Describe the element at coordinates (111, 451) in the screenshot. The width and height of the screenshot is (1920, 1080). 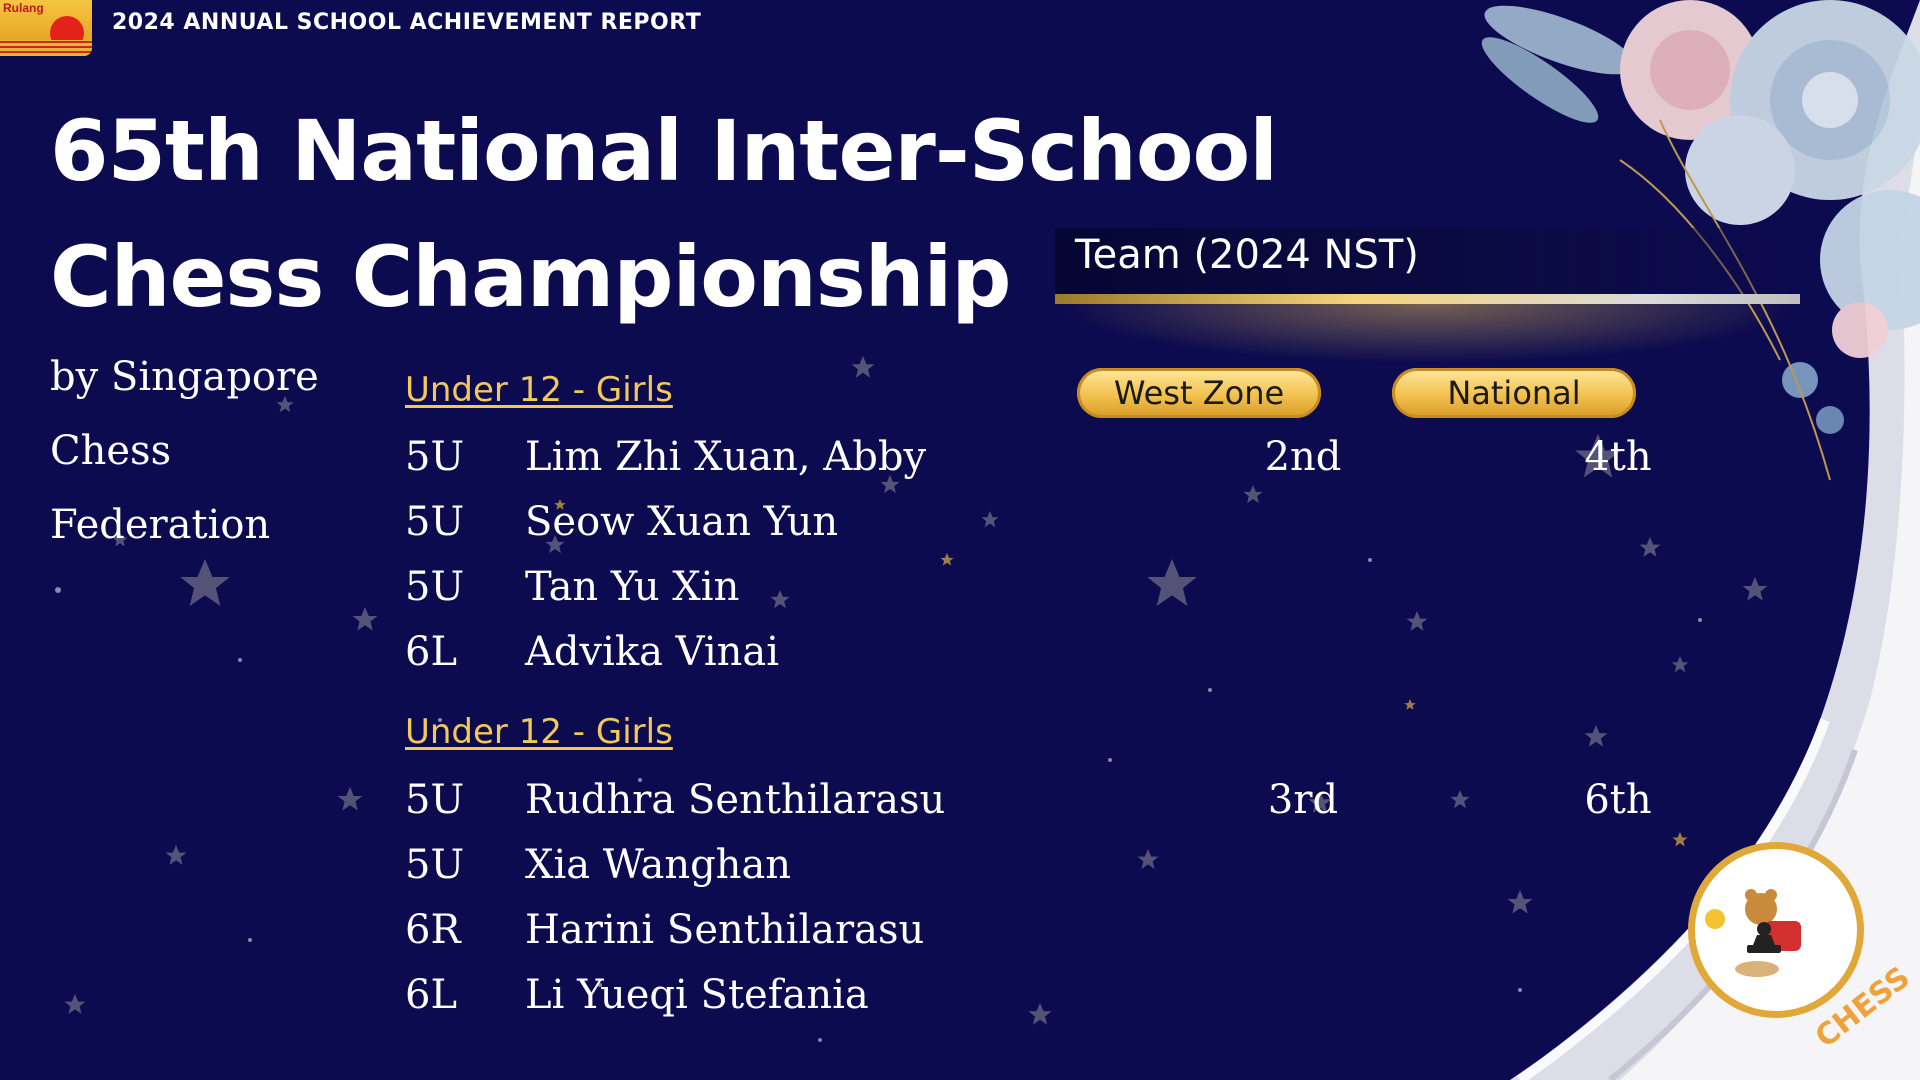
I see `subtitle-line-2: Chess` at that location.